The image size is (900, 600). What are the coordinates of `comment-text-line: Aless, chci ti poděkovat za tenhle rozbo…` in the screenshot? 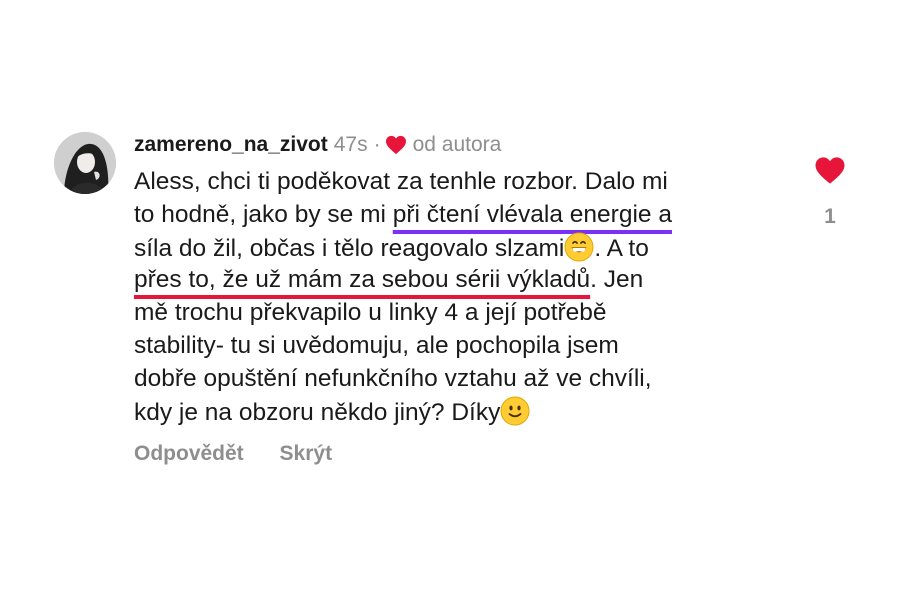 It's located at (464, 182).